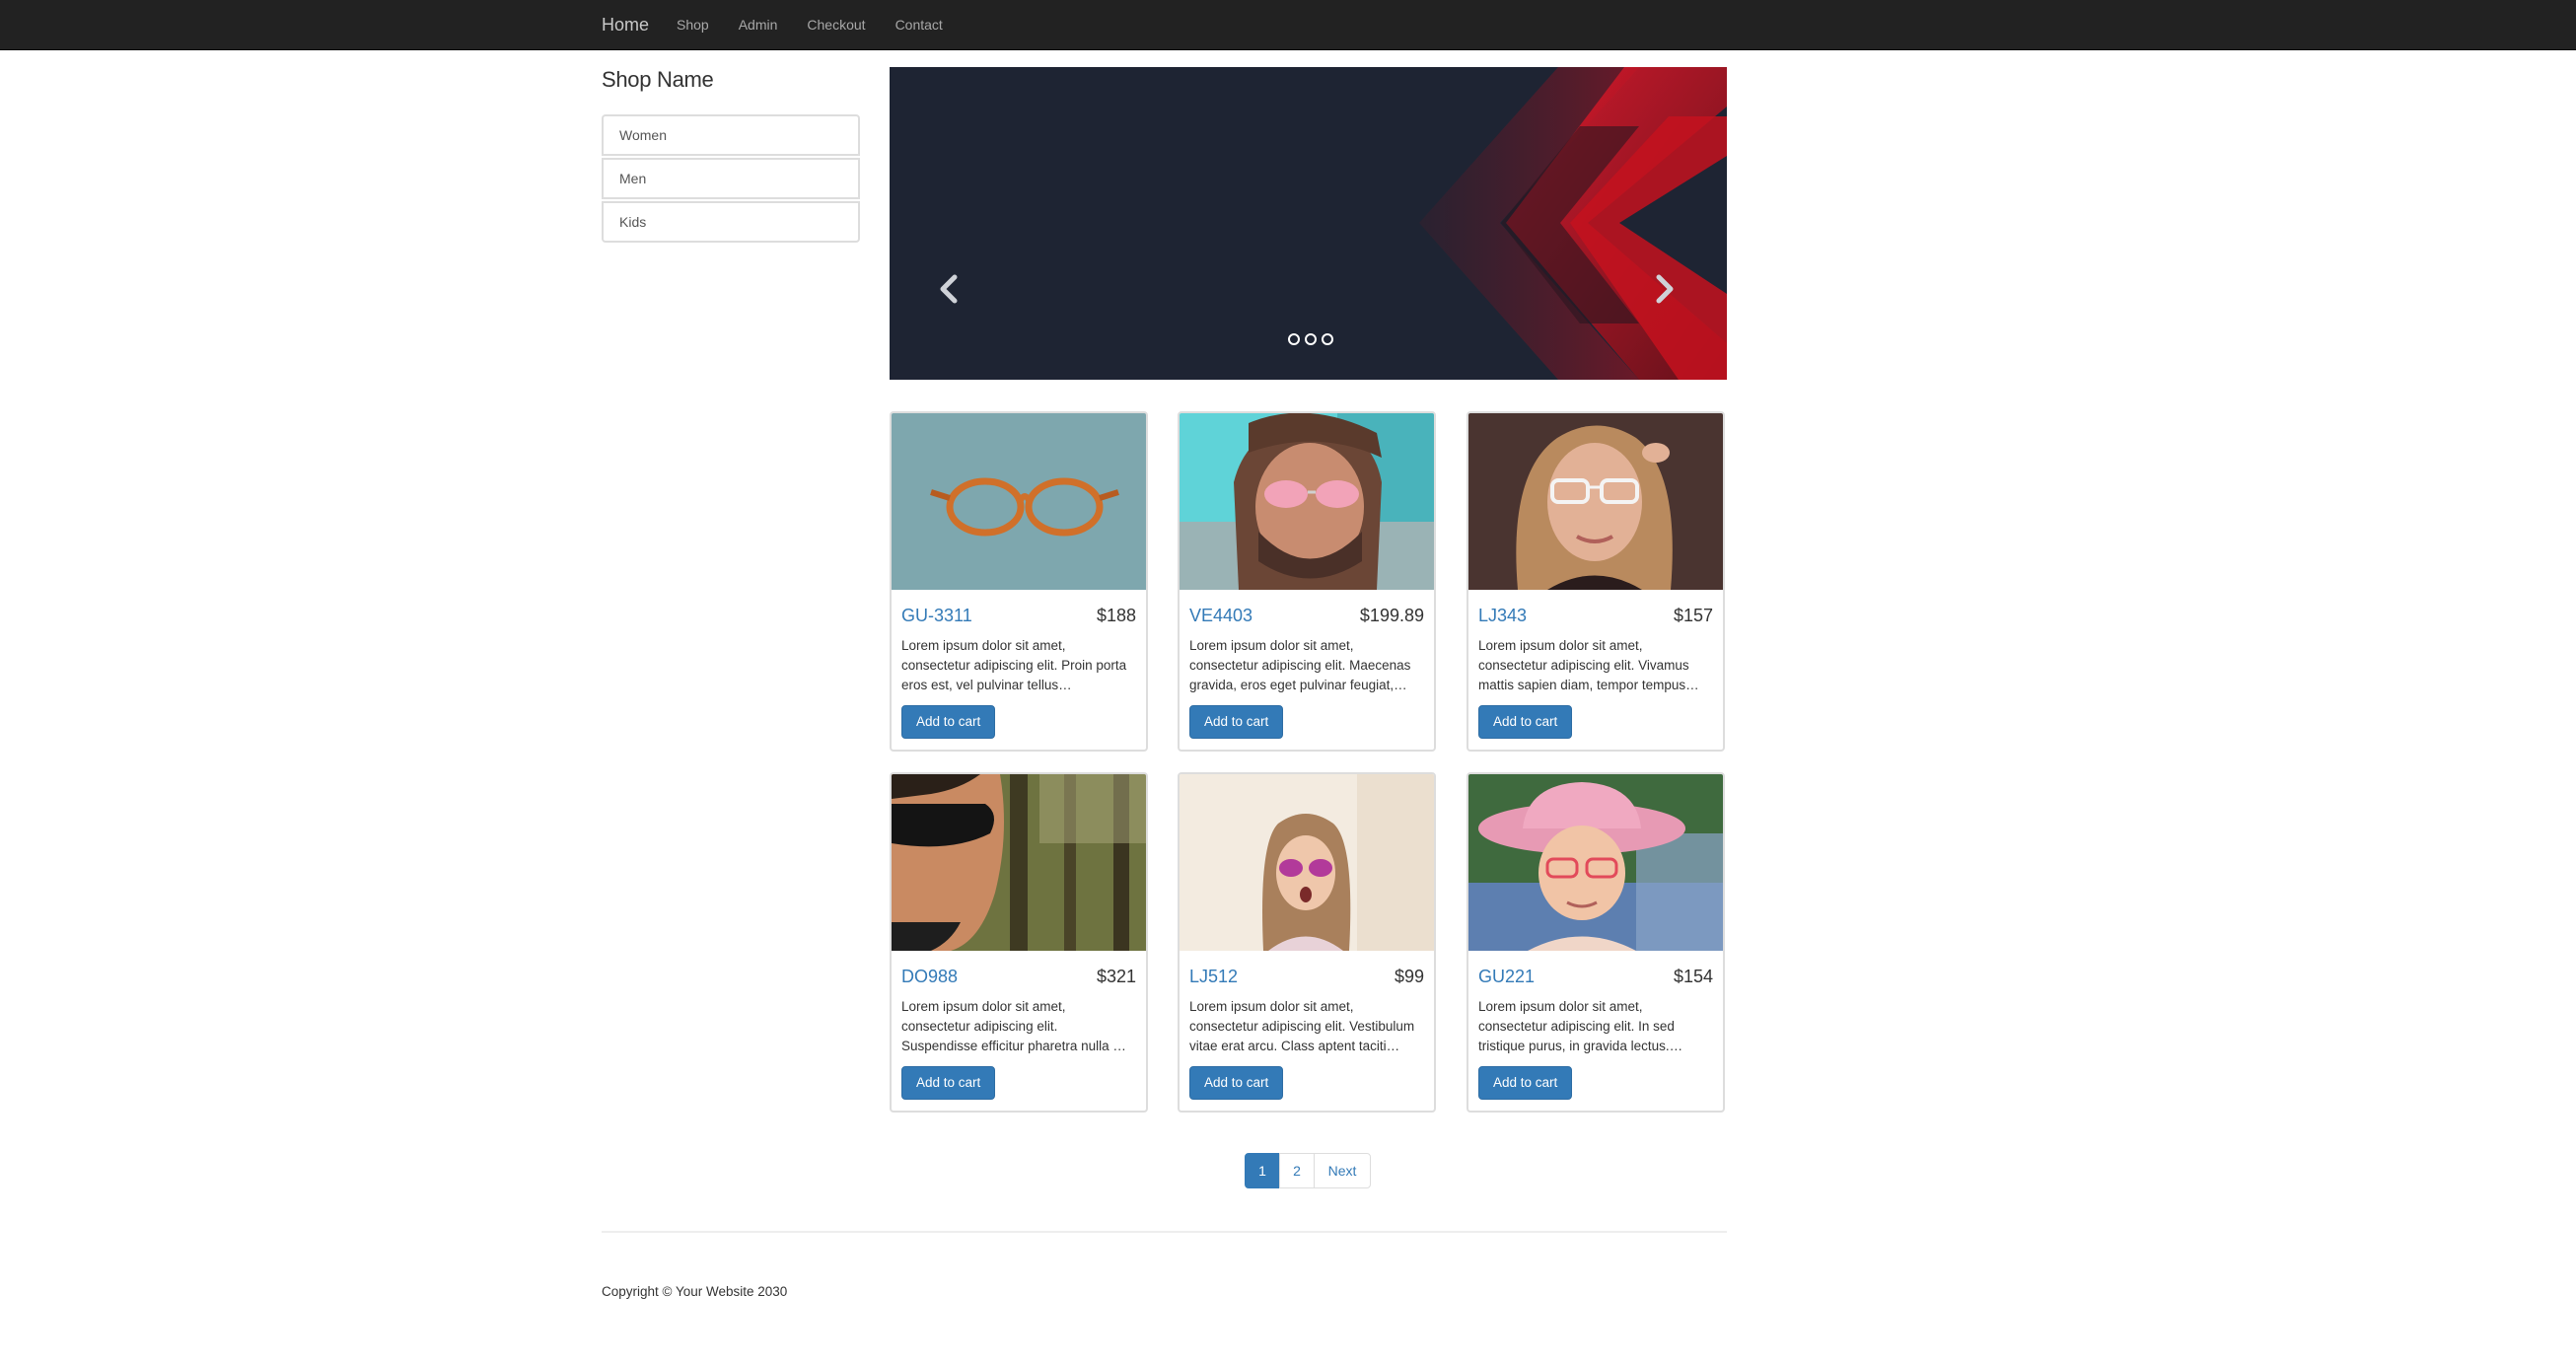  What do you see at coordinates (1164, 1232) in the screenshot?
I see `footer-divider` at bounding box center [1164, 1232].